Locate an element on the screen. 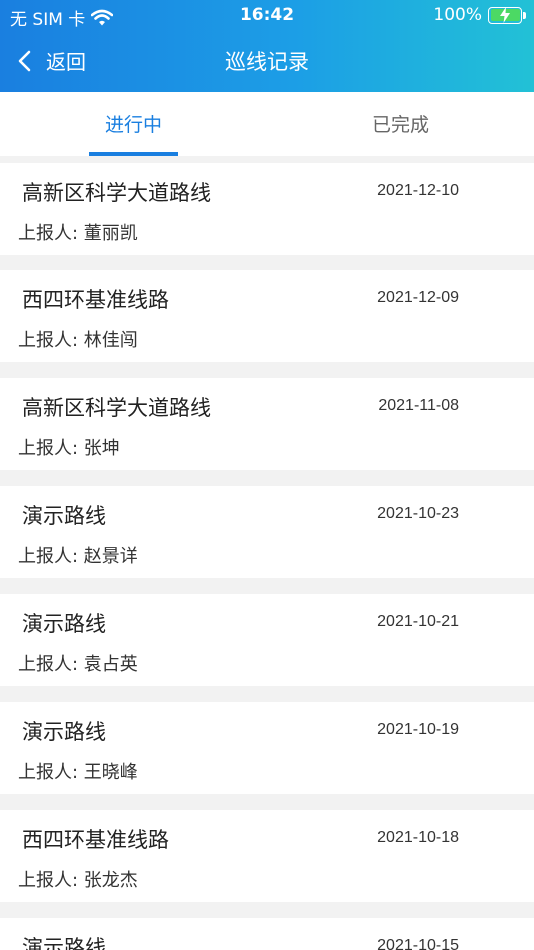 Image resolution: width=534 pixels, height=950 pixels. reporter-name: 张龙杰 is located at coordinates (110, 880).